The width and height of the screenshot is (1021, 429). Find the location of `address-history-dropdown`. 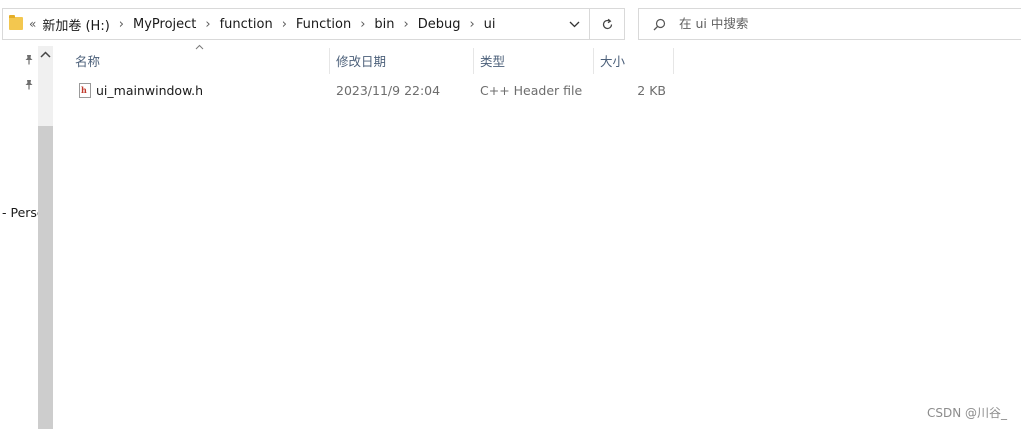

address-history-dropdown is located at coordinates (574, 24).